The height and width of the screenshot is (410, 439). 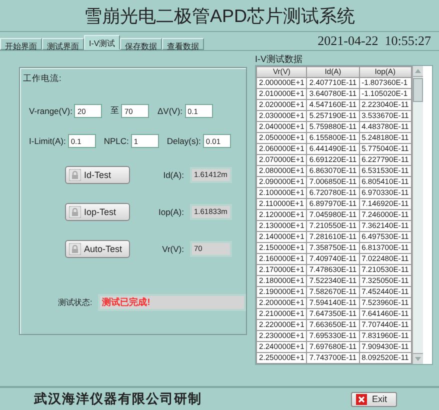 I want to click on group-title: 工作电流:, so click(x=42, y=79).